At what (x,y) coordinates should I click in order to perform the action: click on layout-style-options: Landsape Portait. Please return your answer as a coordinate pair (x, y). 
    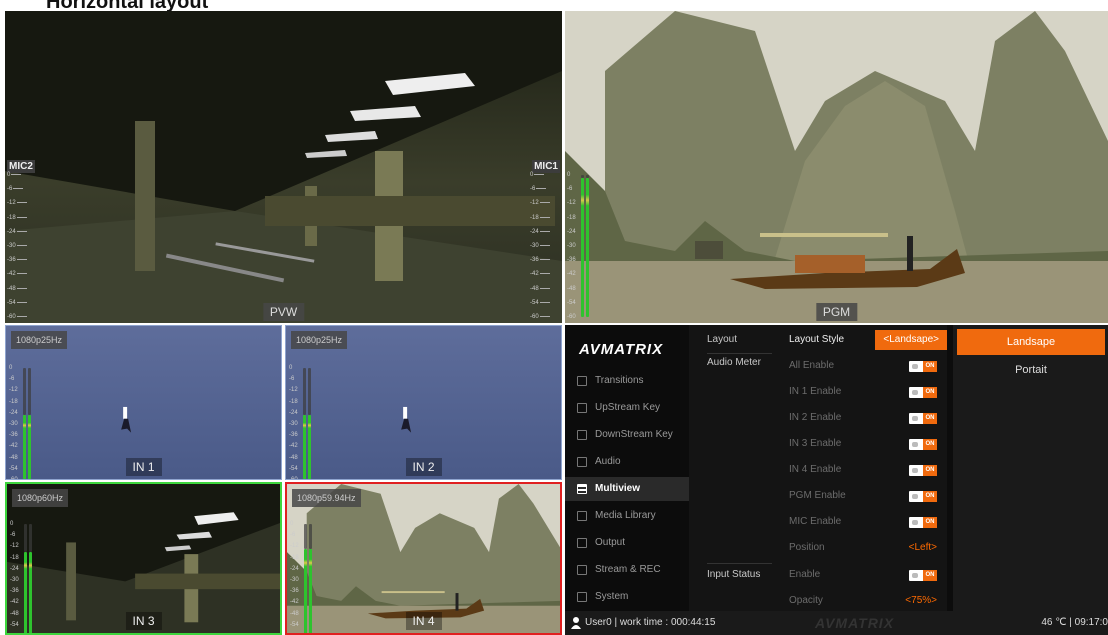
    Looking at the image, I should click on (1030, 468).